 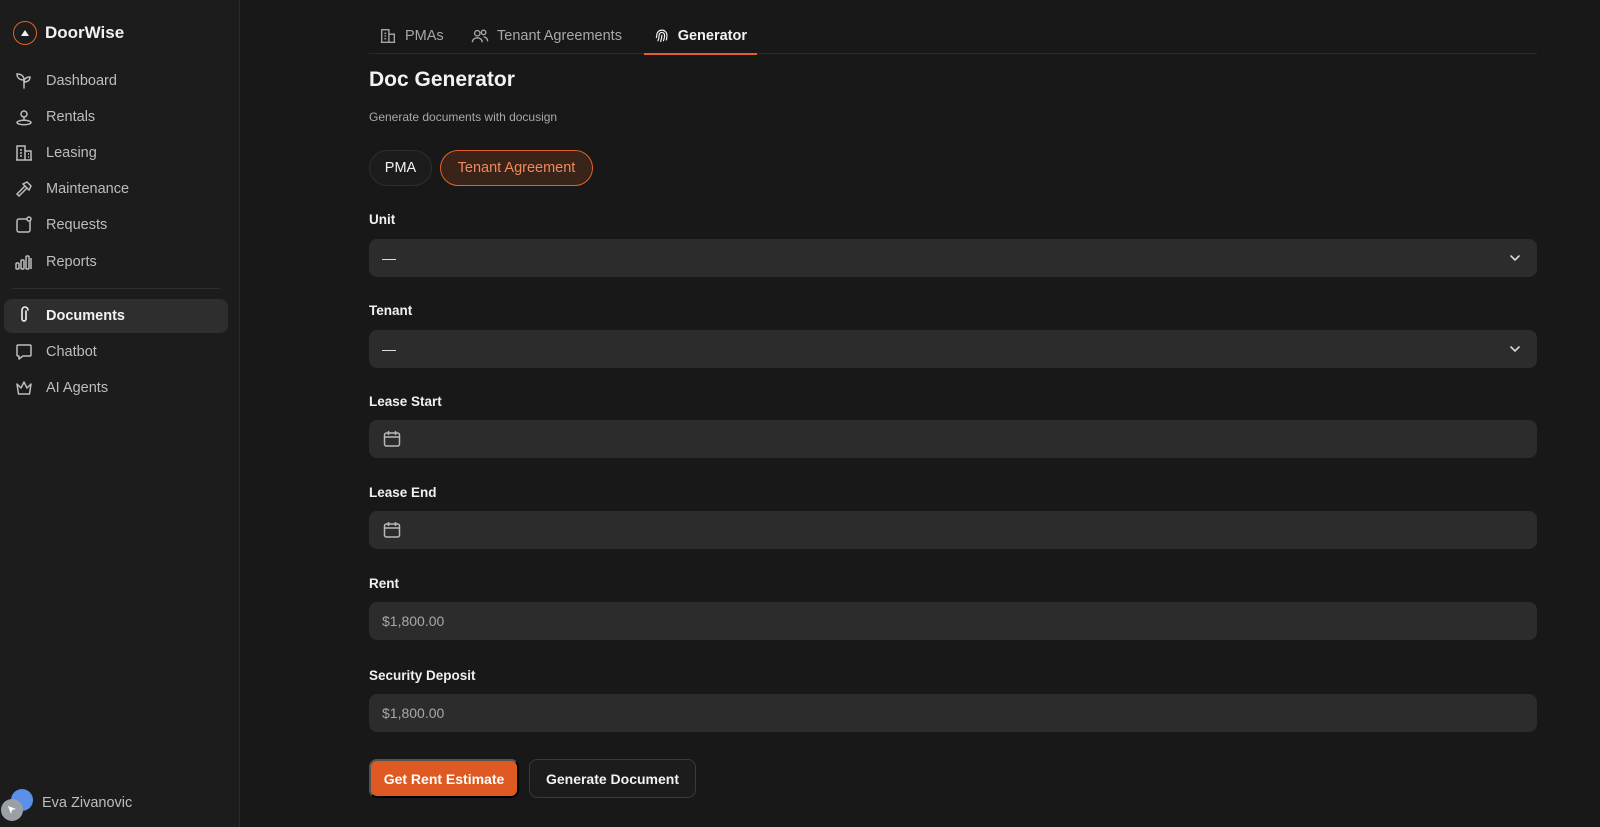 What do you see at coordinates (442, 79) in the screenshot?
I see `page-title: Doc Generator` at bounding box center [442, 79].